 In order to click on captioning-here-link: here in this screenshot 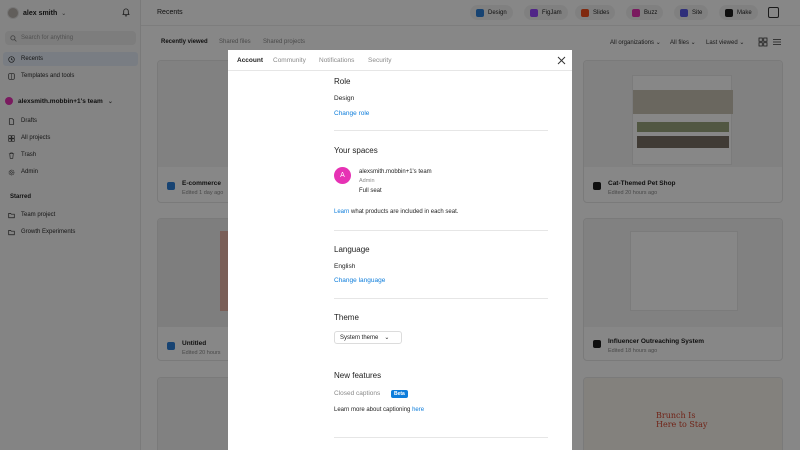, I will do `click(418, 410)`.